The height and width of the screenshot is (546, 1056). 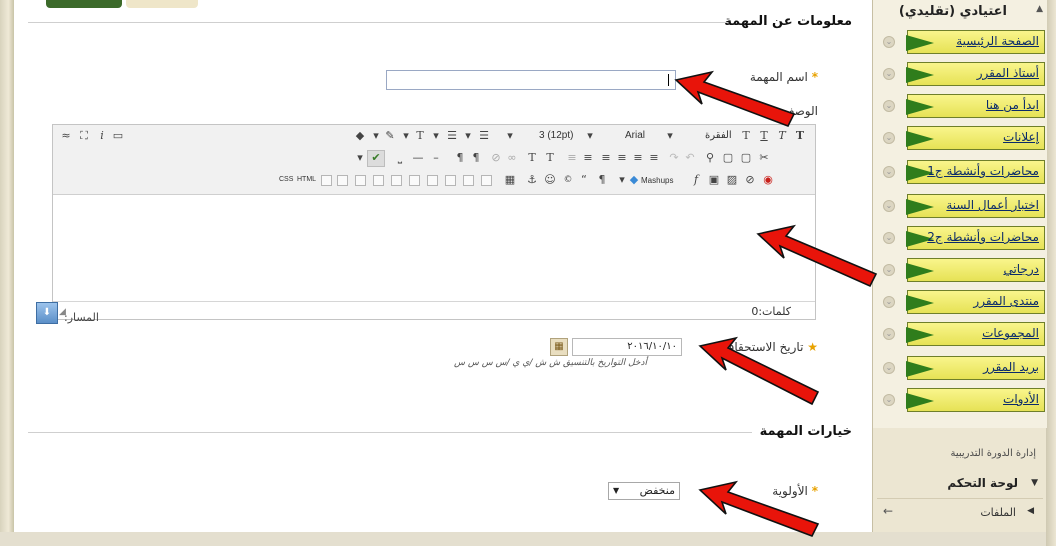 What do you see at coordinates (728, 158) in the screenshot?
I see `paste-icon: ▢` at bounding box center [728, 158].